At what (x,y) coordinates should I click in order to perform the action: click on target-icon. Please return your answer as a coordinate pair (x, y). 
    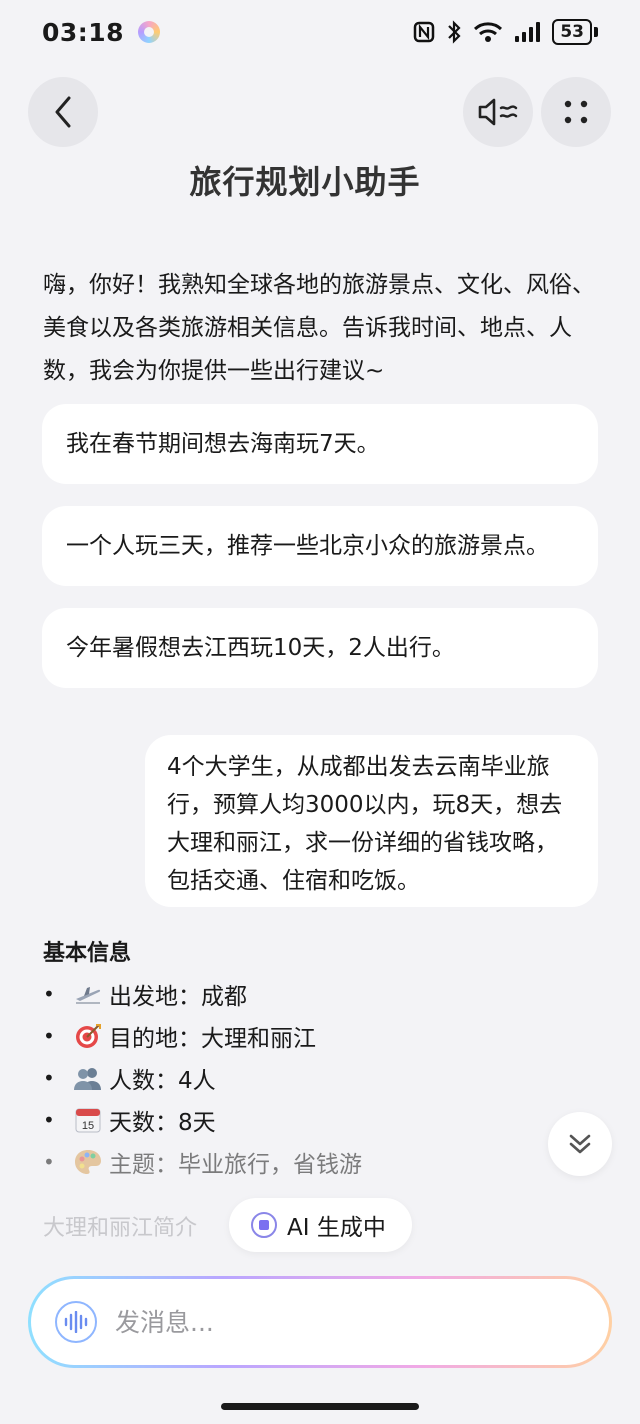
    Looking at the image, I should click on (88, 1036).